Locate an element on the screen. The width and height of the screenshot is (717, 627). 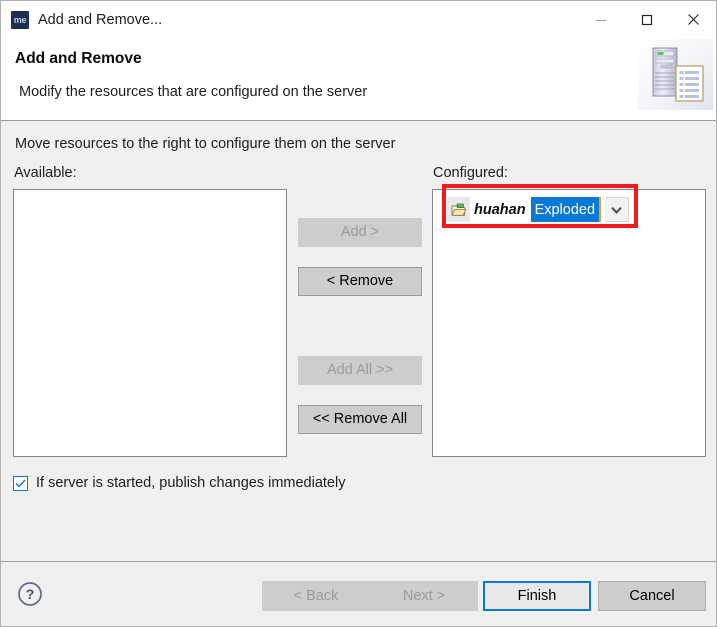
maximize-icon is located at coordinates (647, 19).